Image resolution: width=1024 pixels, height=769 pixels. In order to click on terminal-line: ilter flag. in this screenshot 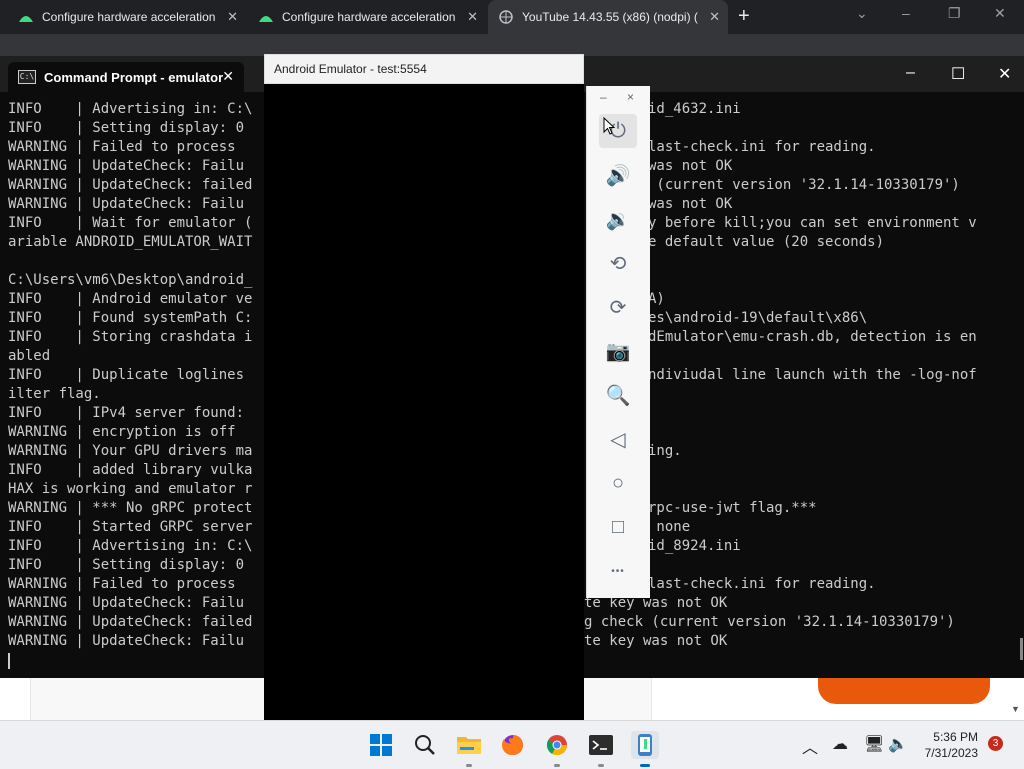, I will do `click(54, 394)`.